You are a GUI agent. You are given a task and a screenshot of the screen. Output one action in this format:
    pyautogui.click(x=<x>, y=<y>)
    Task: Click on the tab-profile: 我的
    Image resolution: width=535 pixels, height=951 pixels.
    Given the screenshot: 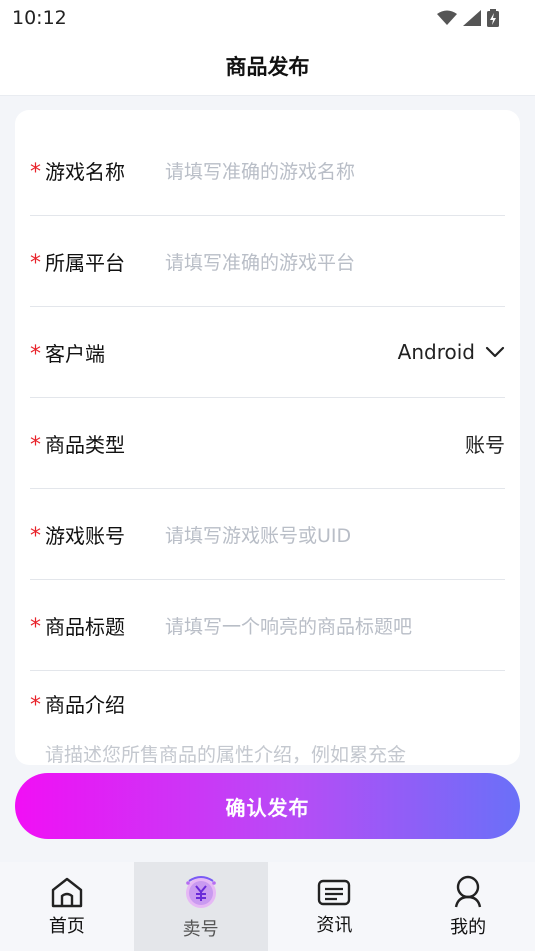 What is the action you would take?
    pyautogui.click(x=468, y=906)
    